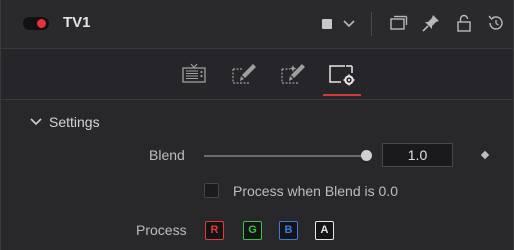  I want to click on process-label: Process, so click(161, 230).